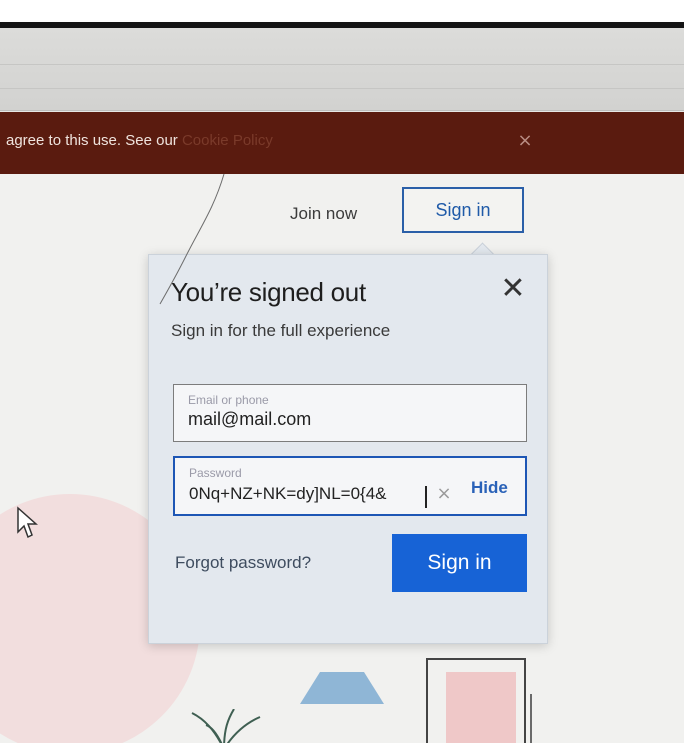 The width and height of the screenshot is (684, 743). I want to click on mouse-pointer-icon, so click(27, 522).